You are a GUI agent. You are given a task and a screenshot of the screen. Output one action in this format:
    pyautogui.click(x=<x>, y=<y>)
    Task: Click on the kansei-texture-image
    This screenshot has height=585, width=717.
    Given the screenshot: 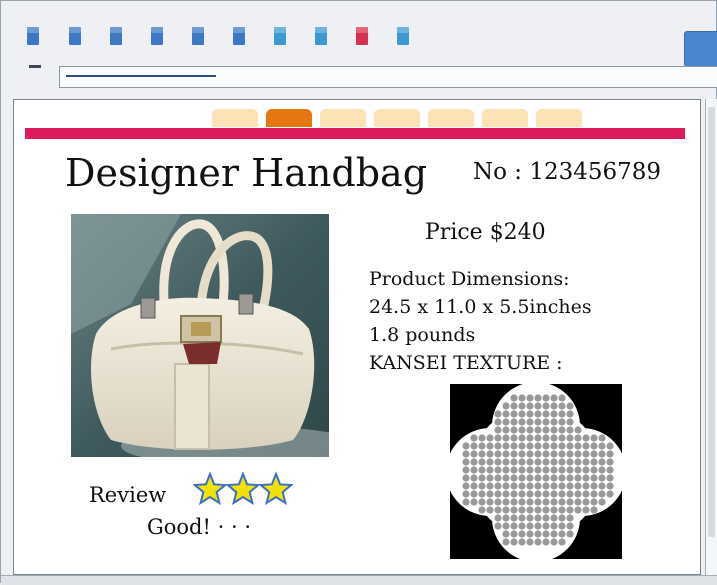 What is the action you would take?
    pyautogui.click(x=536, y=471)
    